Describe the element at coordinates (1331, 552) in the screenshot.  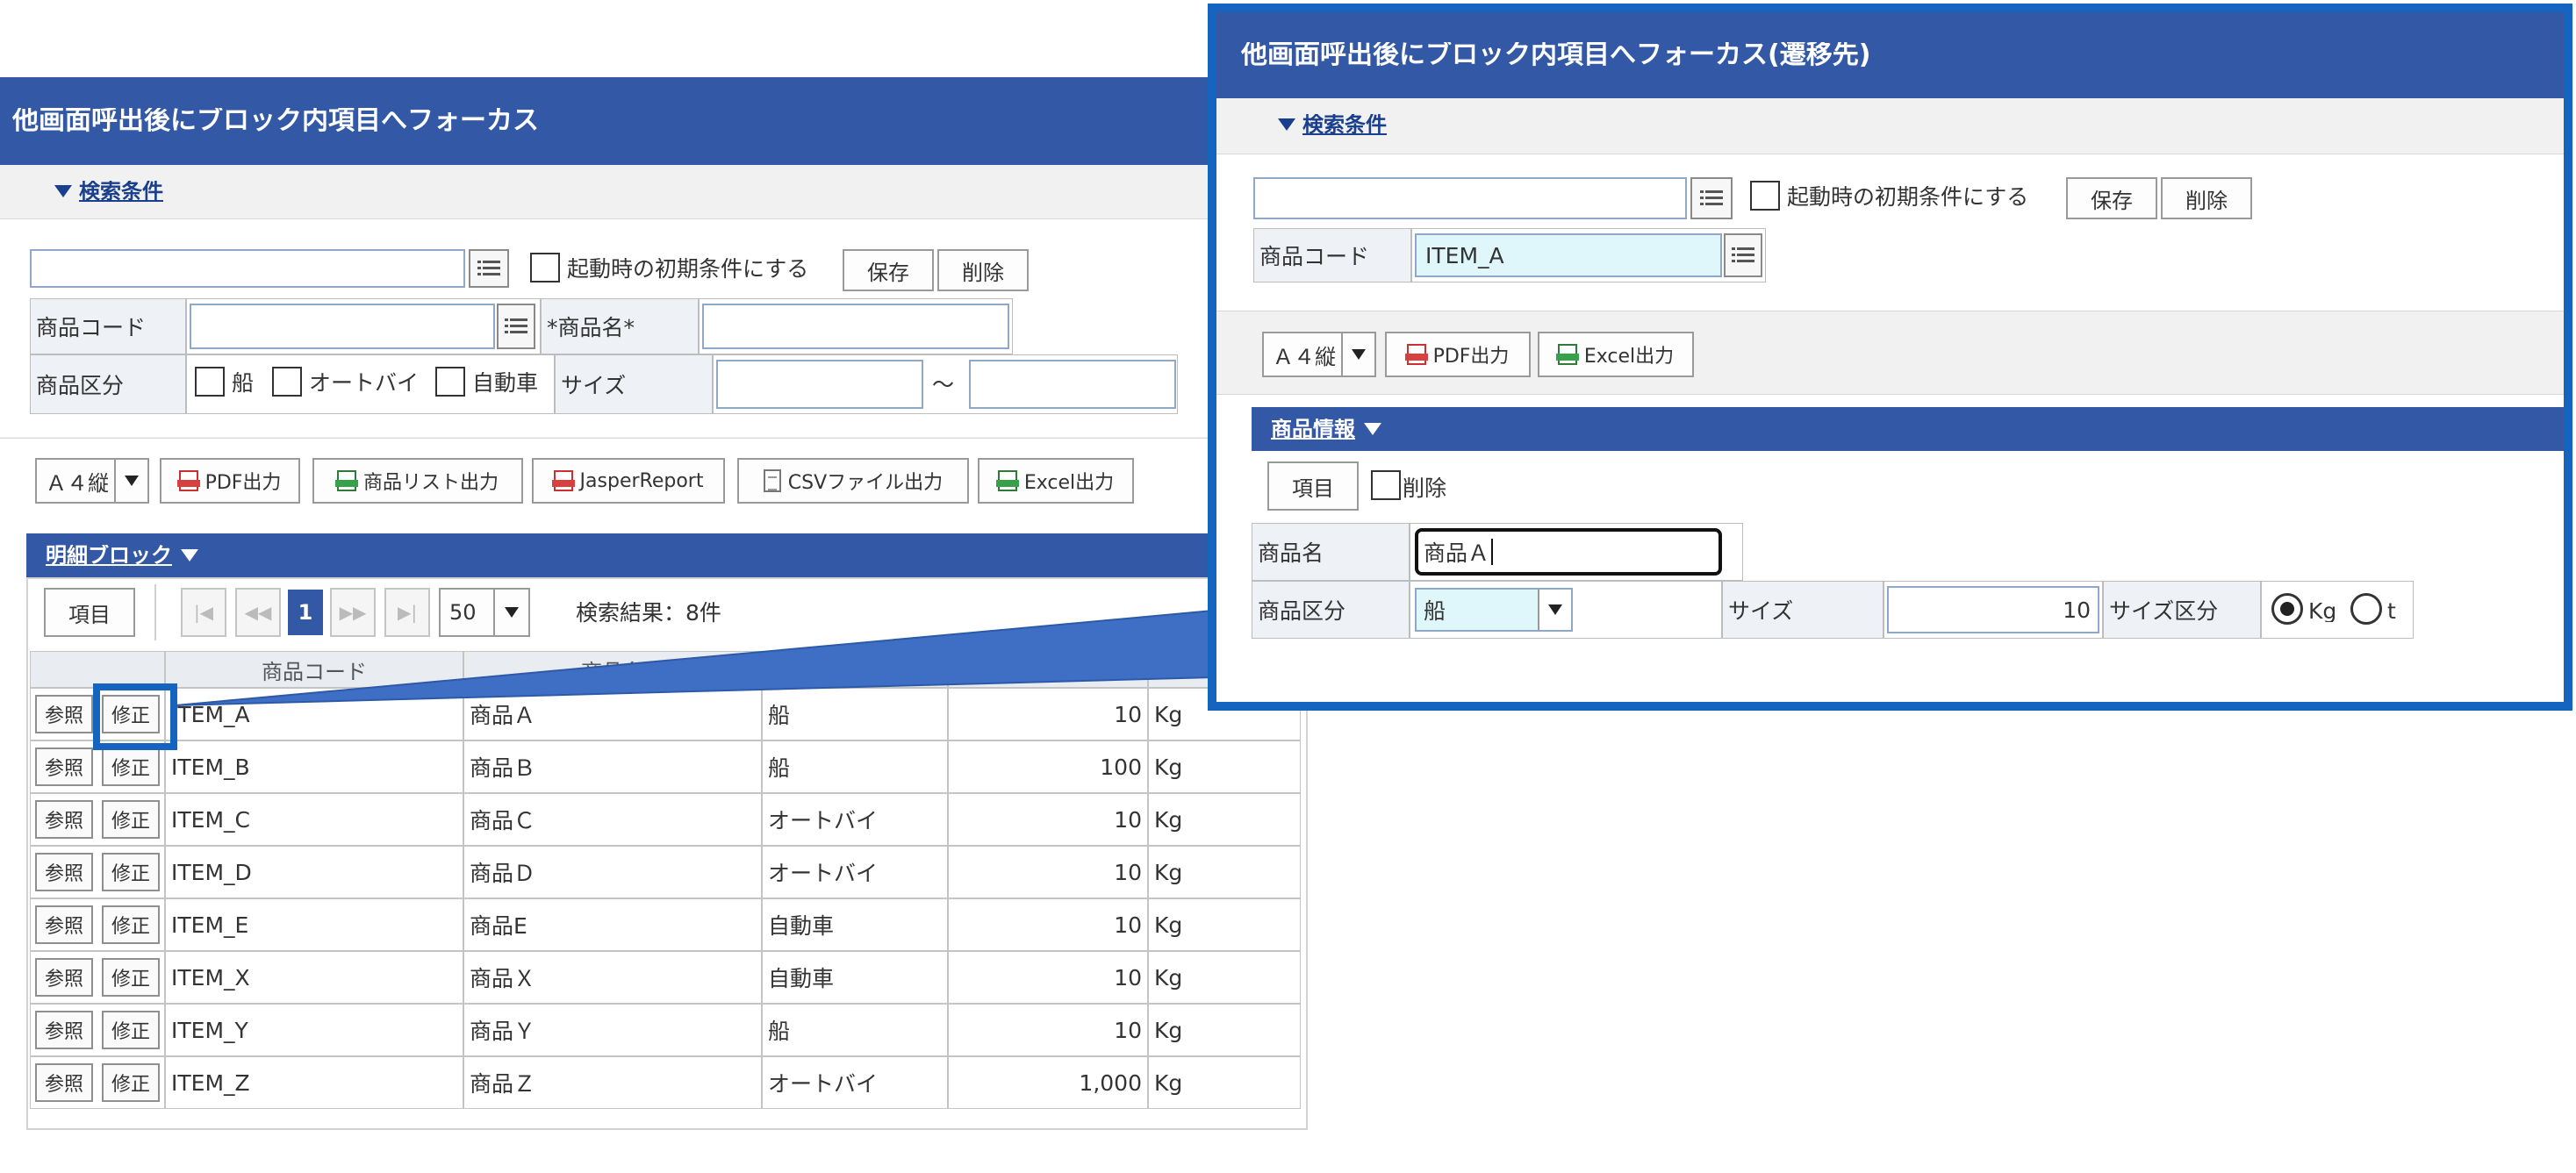
I see `right-name-label-cell: 商品名` at that location.